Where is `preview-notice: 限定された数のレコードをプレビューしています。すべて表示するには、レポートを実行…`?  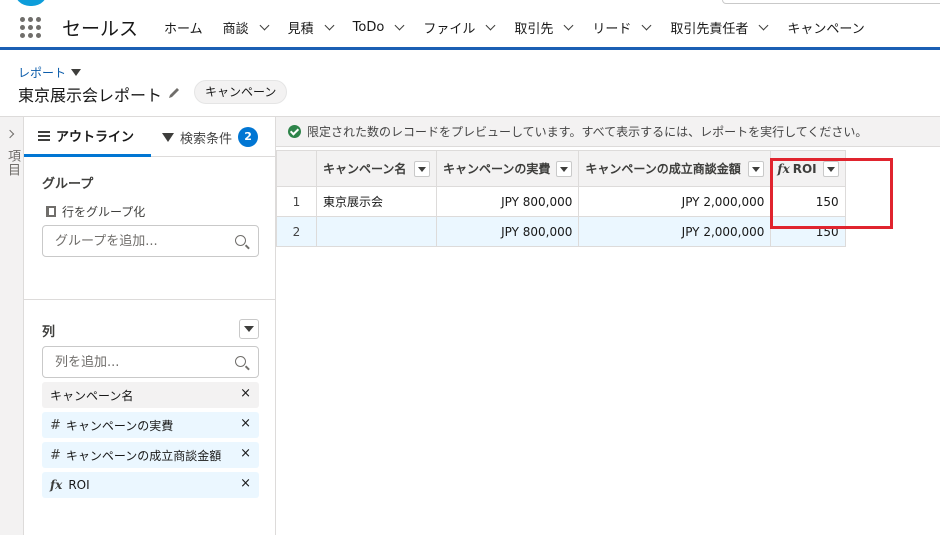
preview-notice: 限定された数のレコードをプレビューしています。すべて表示するには、レポートを実行… is located at coordinates (608, 132).